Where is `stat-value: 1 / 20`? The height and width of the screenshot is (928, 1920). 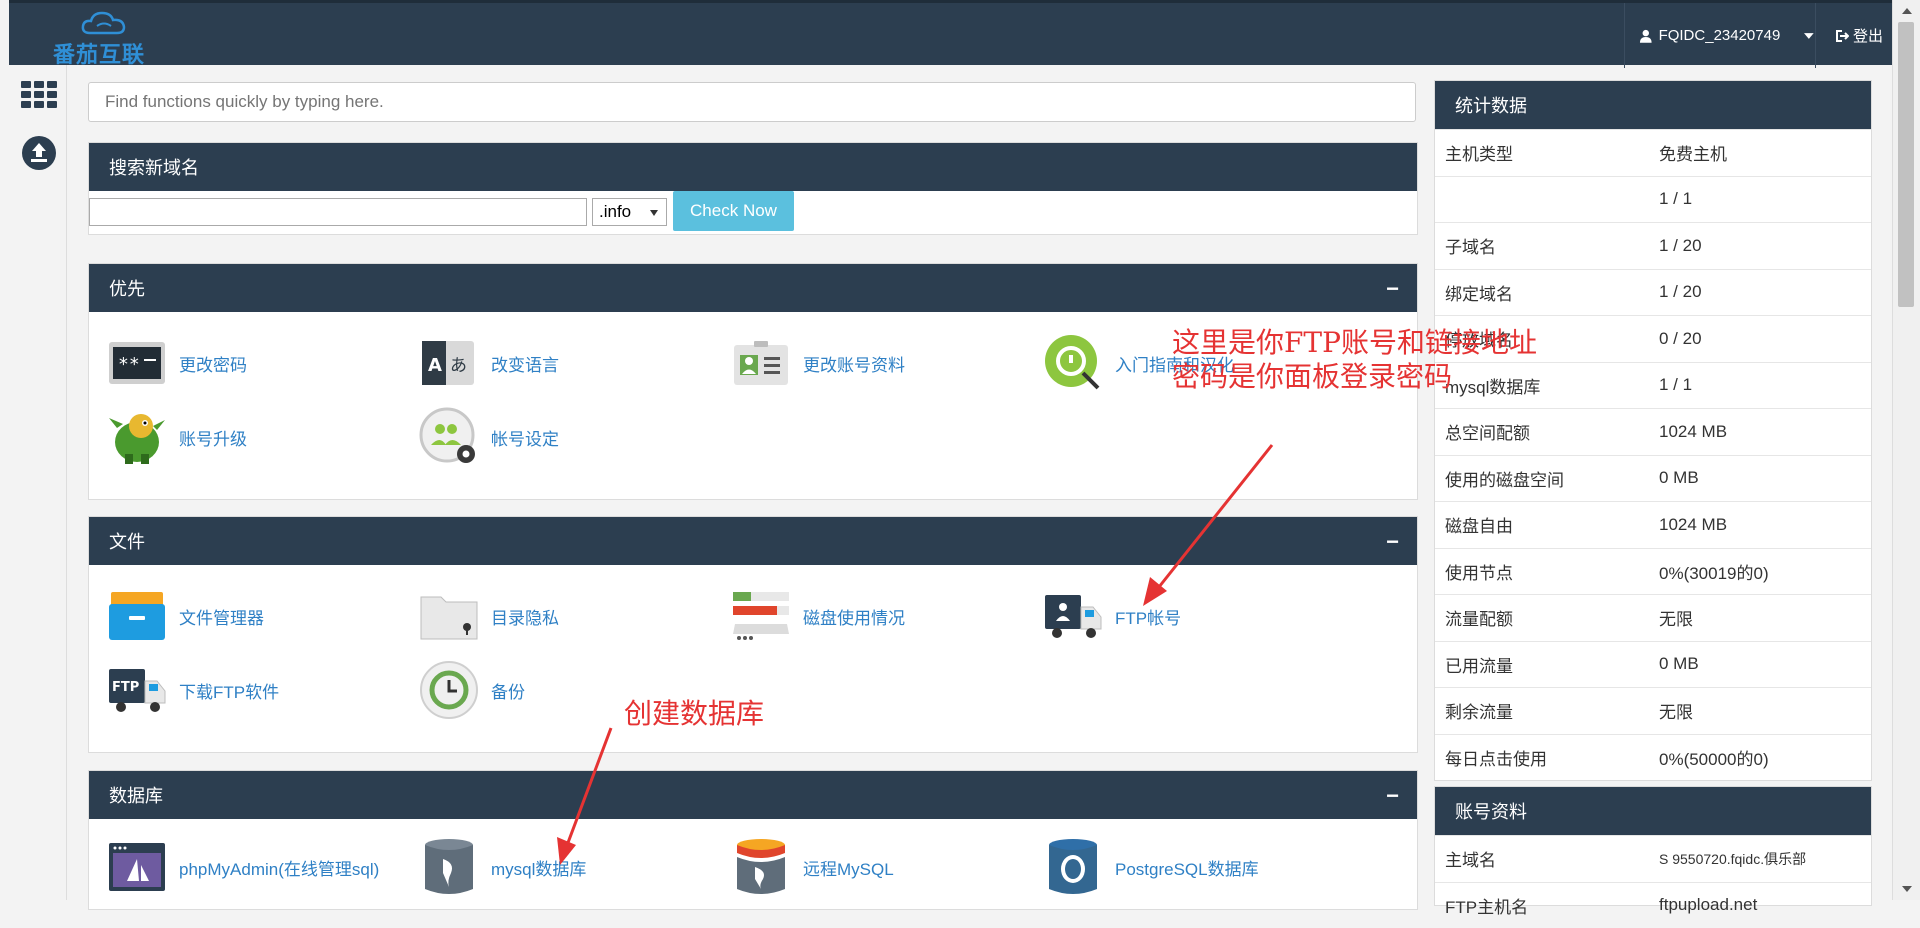
stat-value: 1 / 20 is located at coordinates (1765, 246).